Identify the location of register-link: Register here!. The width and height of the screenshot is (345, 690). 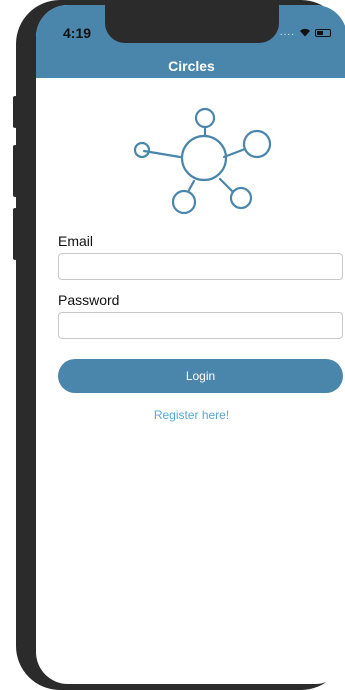
(190, 415).